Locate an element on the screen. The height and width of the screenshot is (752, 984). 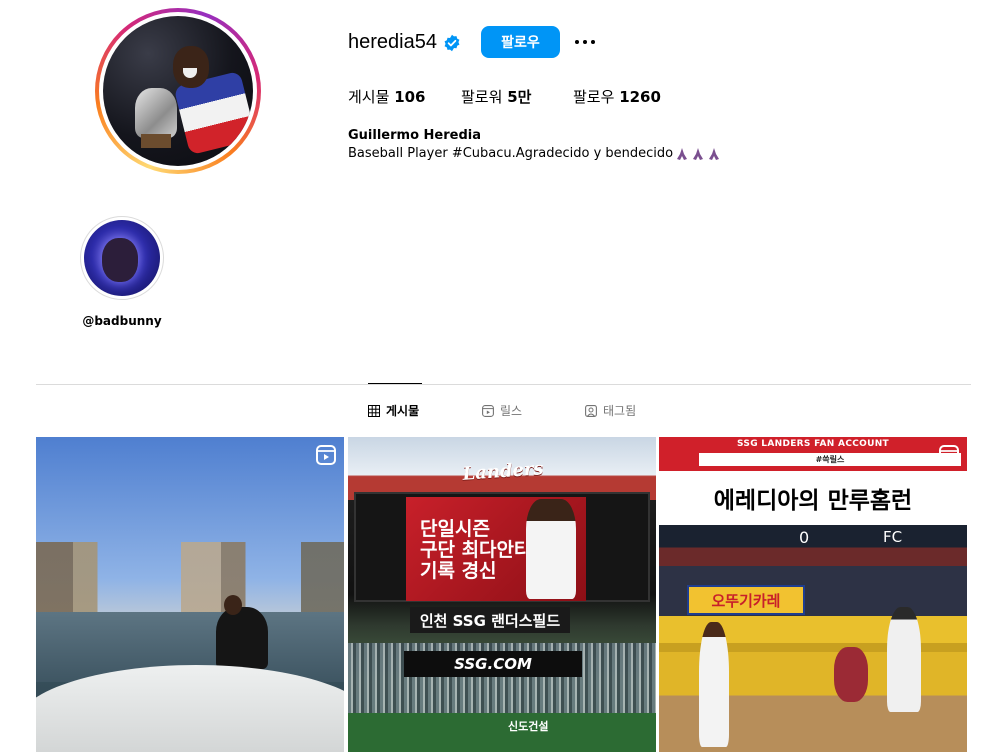
post-2-headline-2: 구단 최다안타 is located at coordinates (476, 550).